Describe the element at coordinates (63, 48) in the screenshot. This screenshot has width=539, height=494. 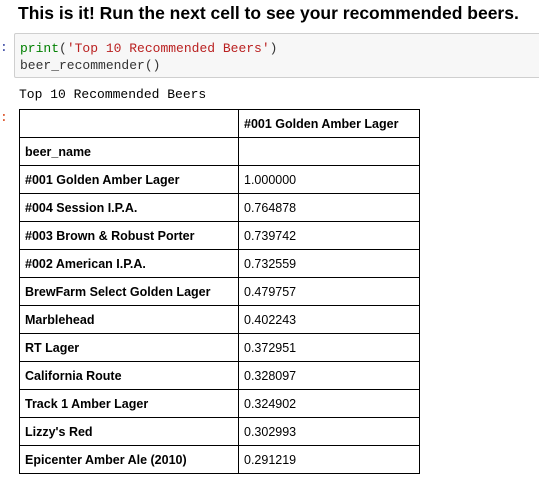
I see `code-open-paren: (` at that location.